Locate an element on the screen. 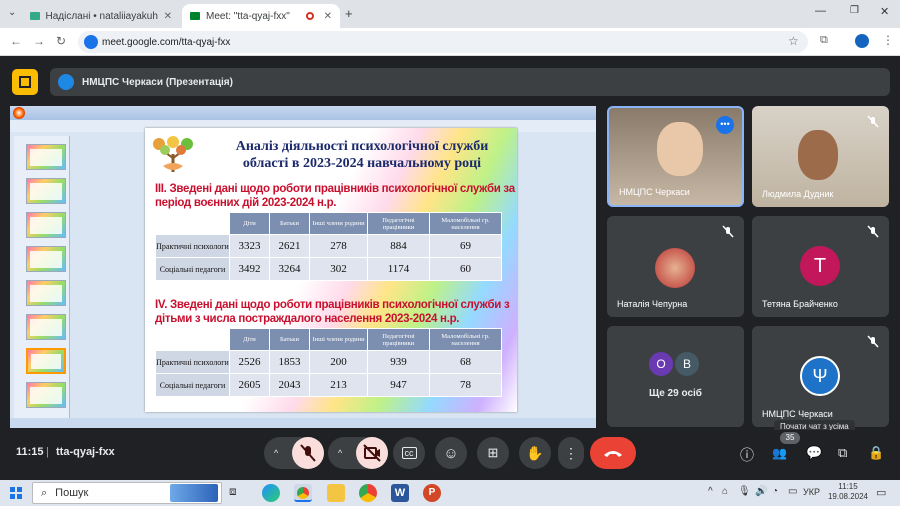 This screenshot has width=900, height=506. chrome-icon is located at coordinates (368, 493).